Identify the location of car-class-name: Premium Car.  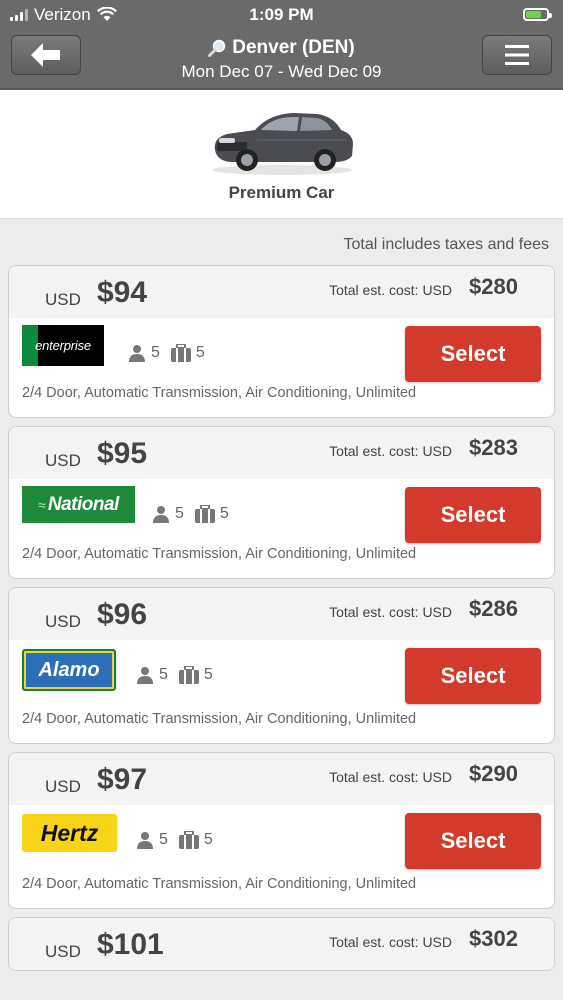
(281, 192).